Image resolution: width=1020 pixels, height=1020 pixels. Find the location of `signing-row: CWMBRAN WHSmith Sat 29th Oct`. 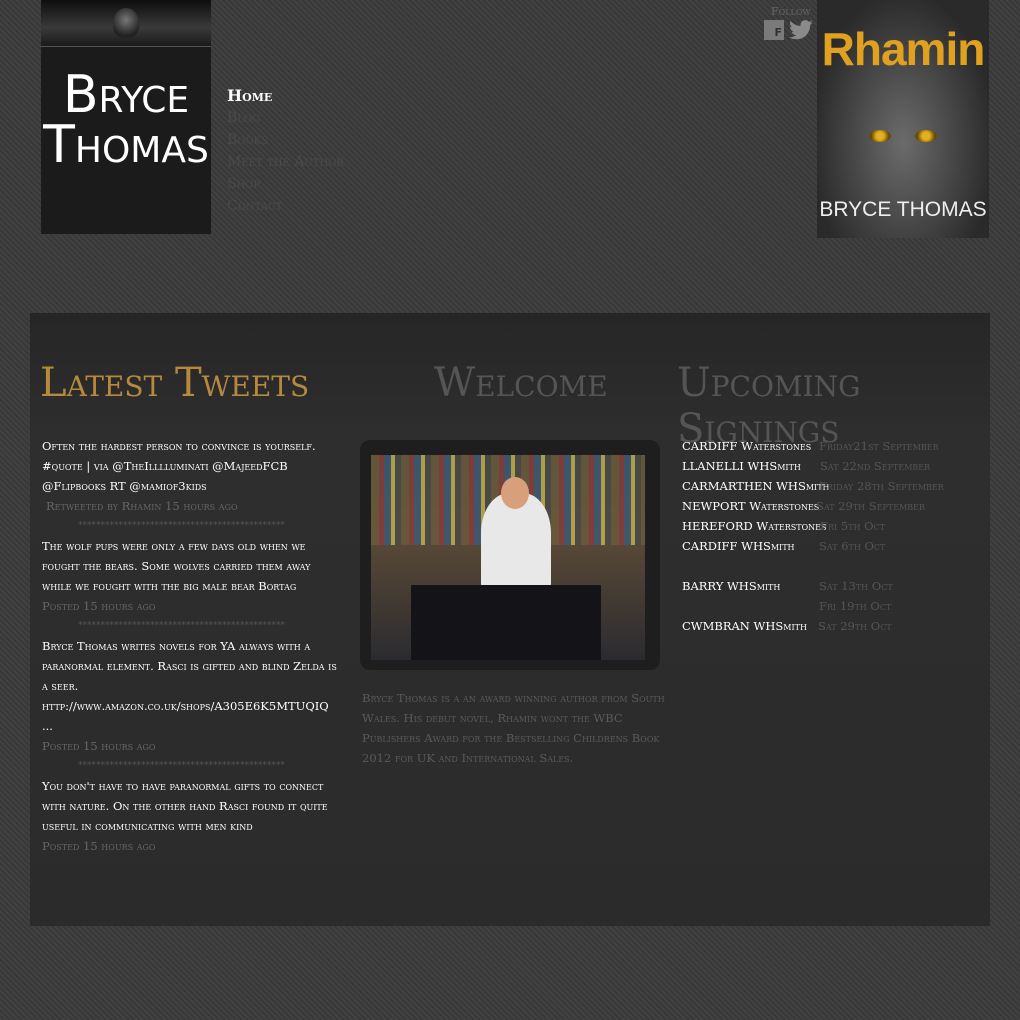

signing-row: CWMBRAN WHSmith Sat 29th Oct is located at coordinates (832, 626).